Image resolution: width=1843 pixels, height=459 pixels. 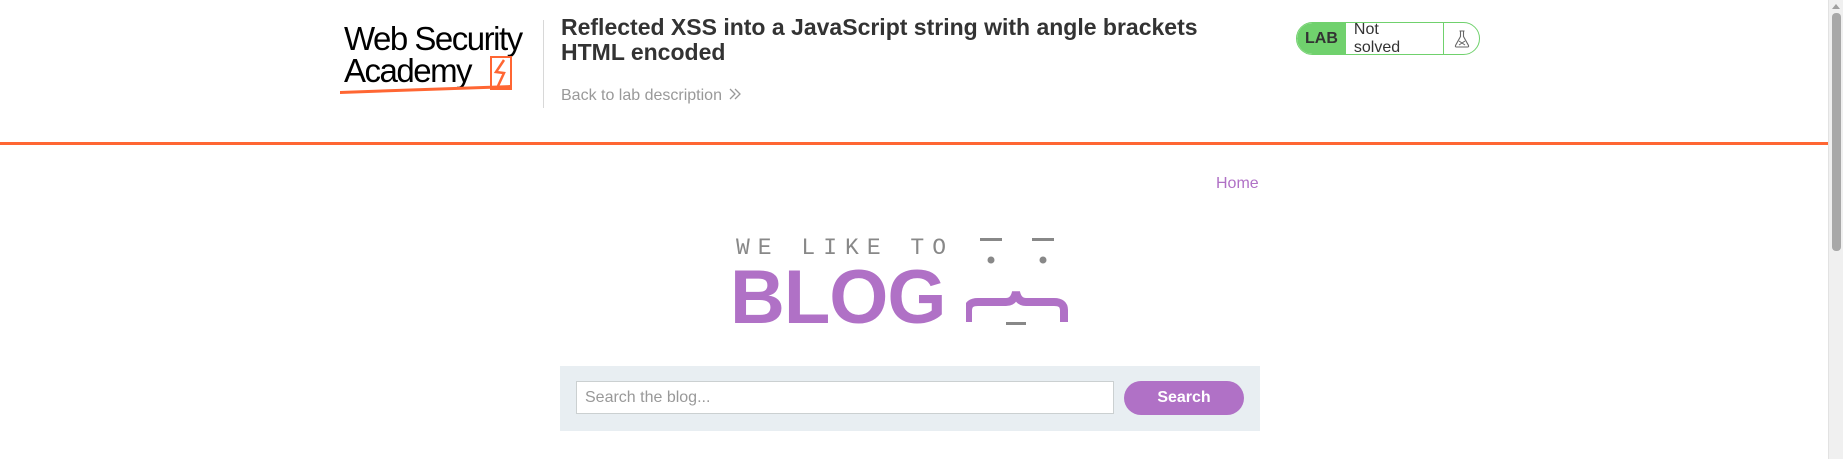 I want to click on double-chevron-right-icon, so click(x=735, y=96).